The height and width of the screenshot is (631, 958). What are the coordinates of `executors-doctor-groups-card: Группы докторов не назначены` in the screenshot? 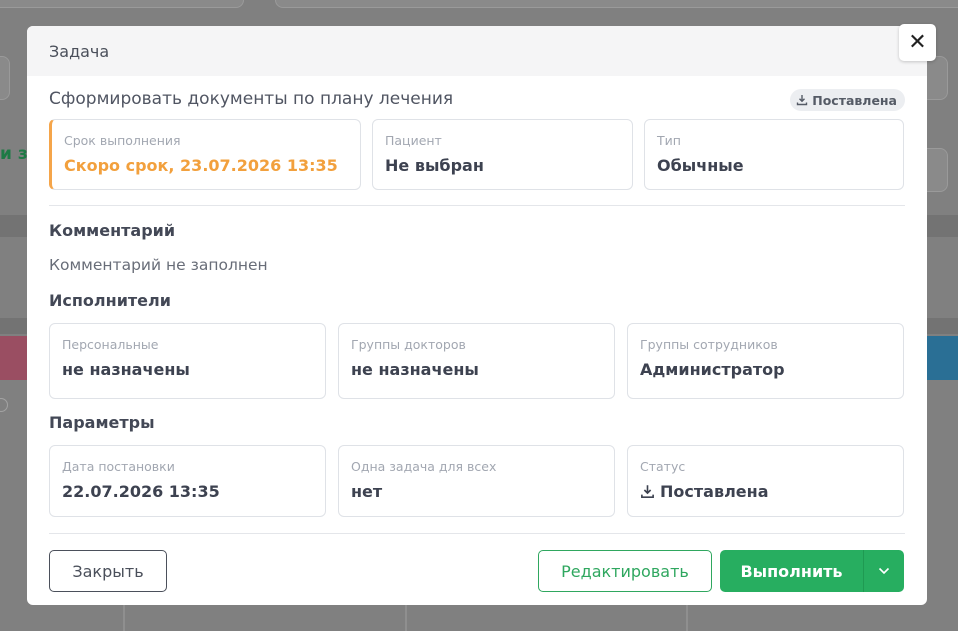 It's located at (476, 361).